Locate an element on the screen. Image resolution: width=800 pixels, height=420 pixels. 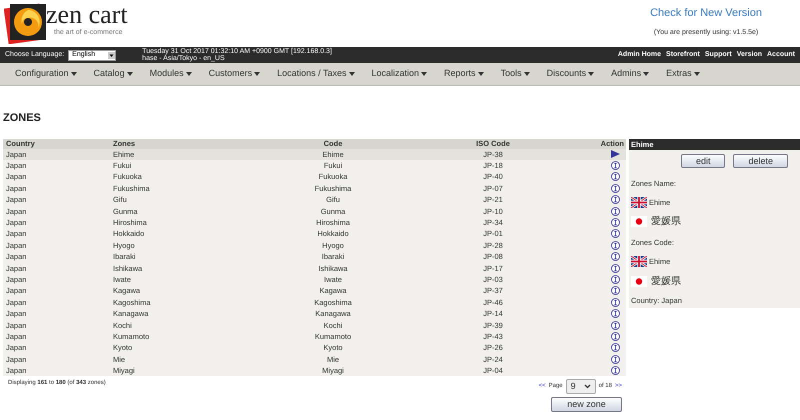
menu-item: Reports is located at coordinates (464, 74).